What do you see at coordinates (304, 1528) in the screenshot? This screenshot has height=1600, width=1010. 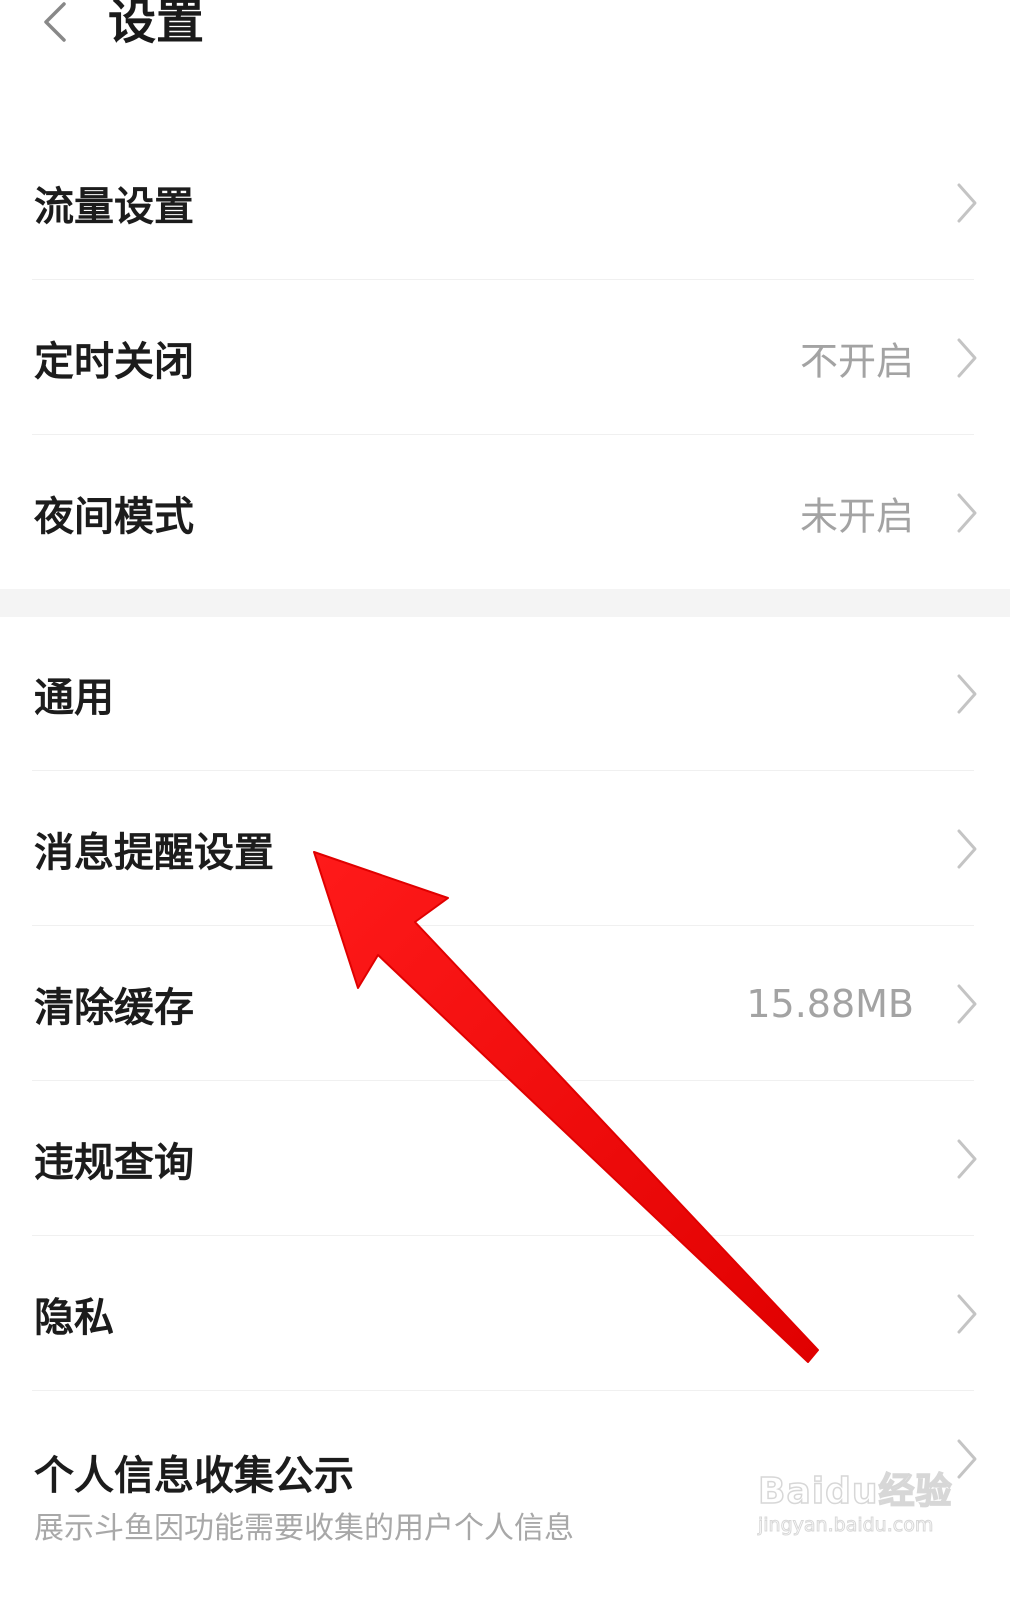 I see `row-sublabel: 展示斗鱼因功能需要收集的用户个人信息` at bounding box center [304, 1528].